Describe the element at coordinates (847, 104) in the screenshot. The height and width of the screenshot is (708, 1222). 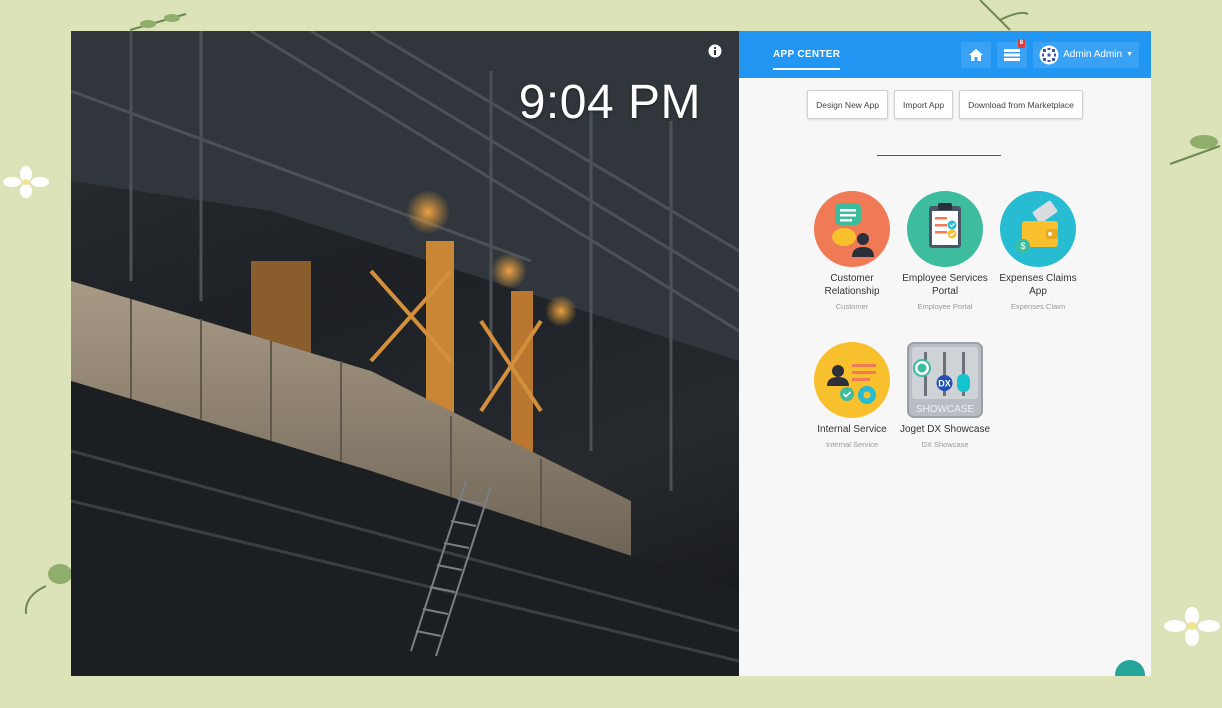
I see `design-new-app-button: Design New App` at that location.